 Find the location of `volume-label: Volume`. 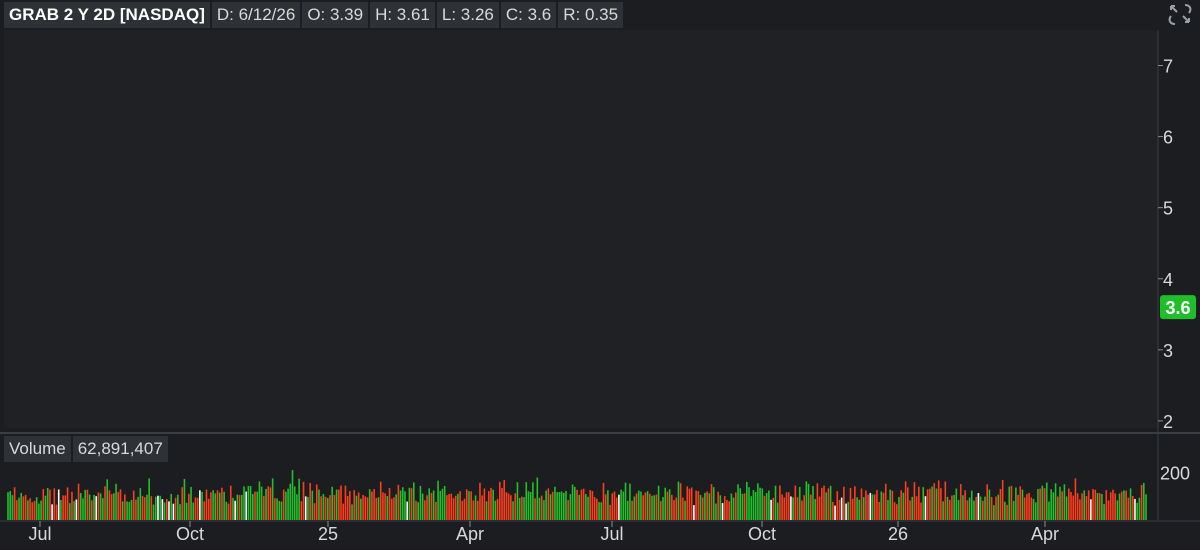

volume-label: Volume is located at coordinates (37, 449).